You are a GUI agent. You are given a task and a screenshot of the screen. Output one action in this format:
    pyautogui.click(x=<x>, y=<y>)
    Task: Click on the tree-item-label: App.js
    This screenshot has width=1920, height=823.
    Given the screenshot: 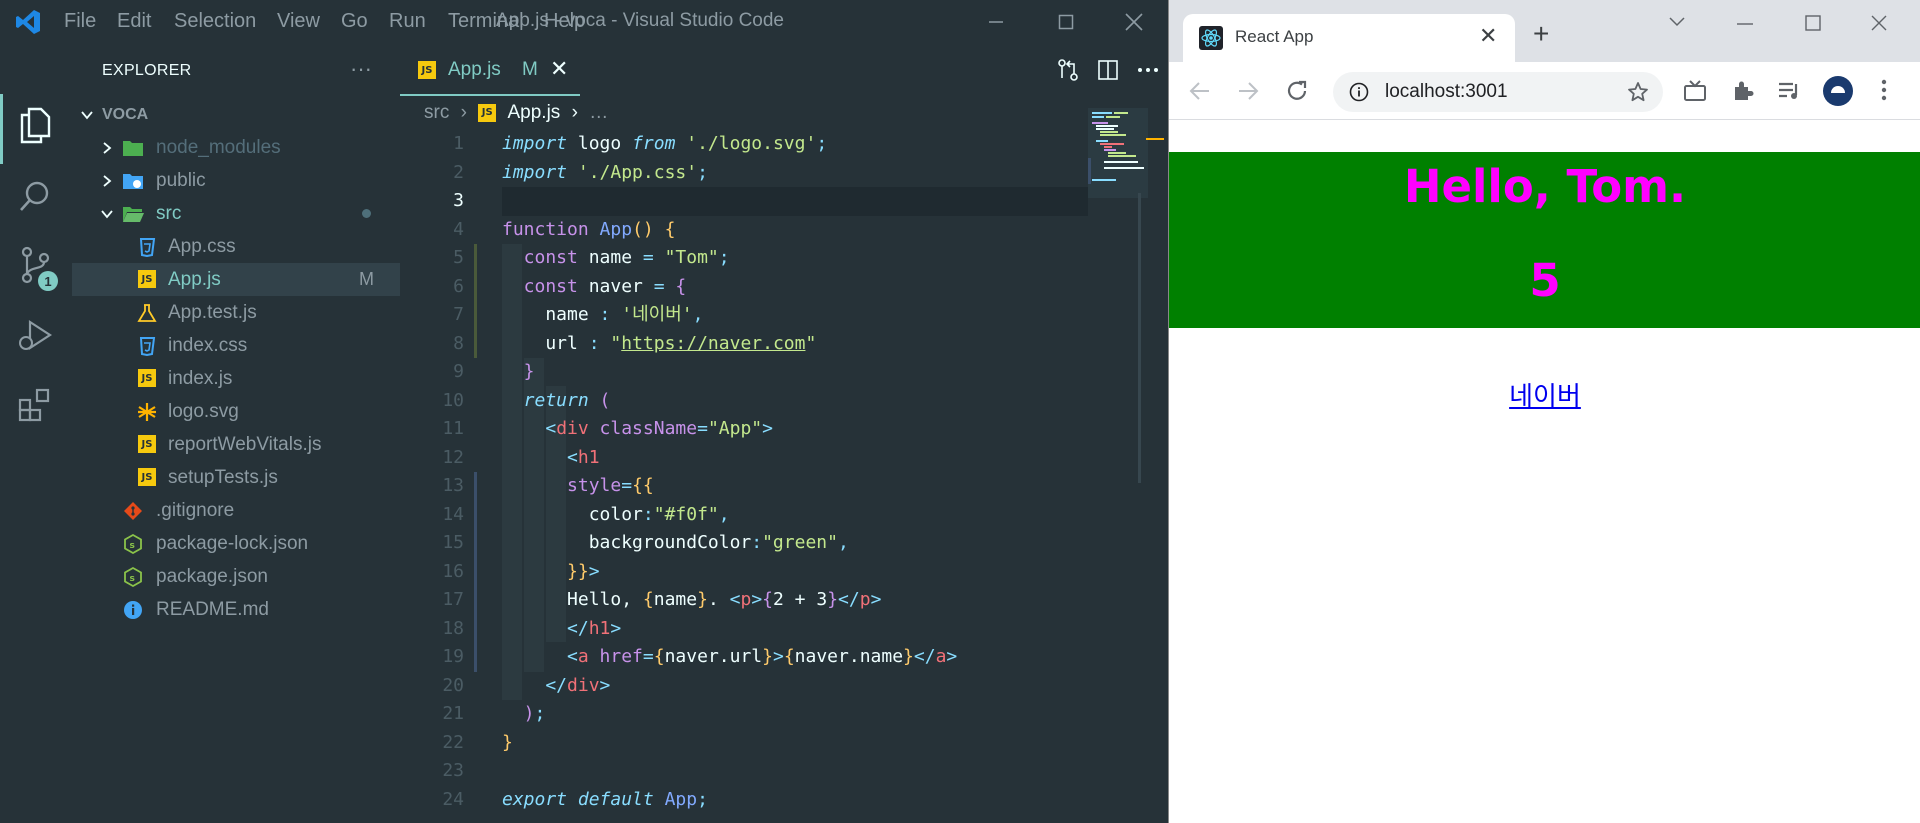 What is the action you would take?
    pyautogui.click(x=194, y=279)
    